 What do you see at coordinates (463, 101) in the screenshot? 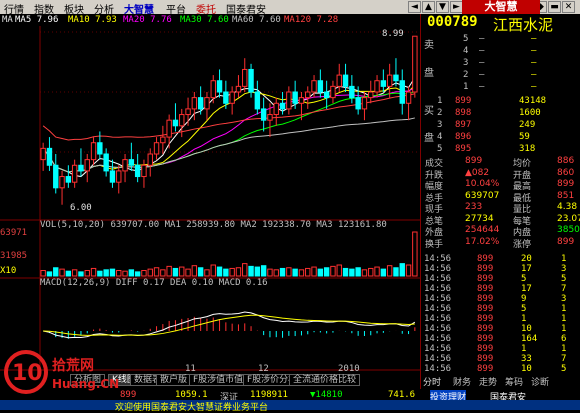
I see `buy-price: 899` at bounding box center [463, 101].